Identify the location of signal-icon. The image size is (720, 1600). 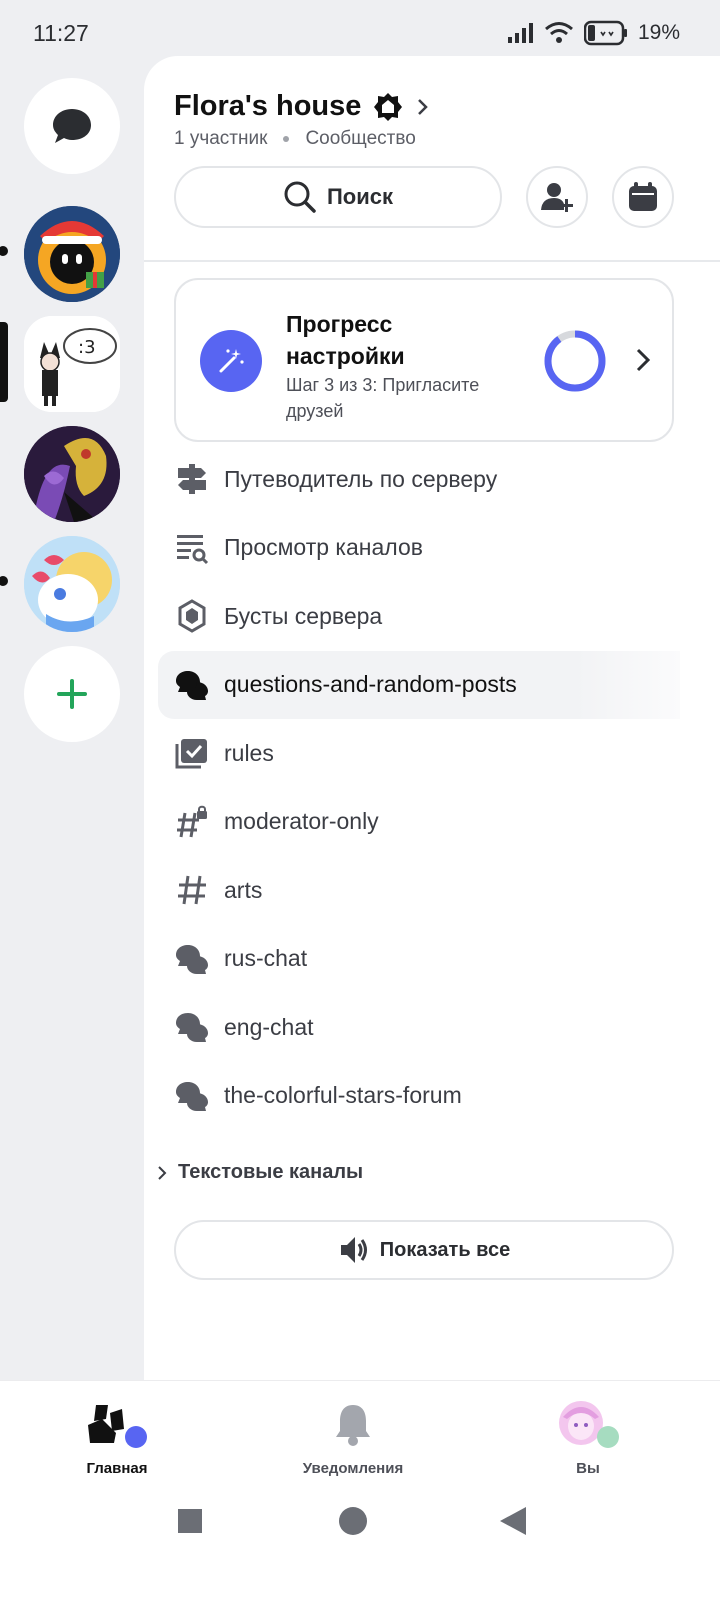
(520, 33).